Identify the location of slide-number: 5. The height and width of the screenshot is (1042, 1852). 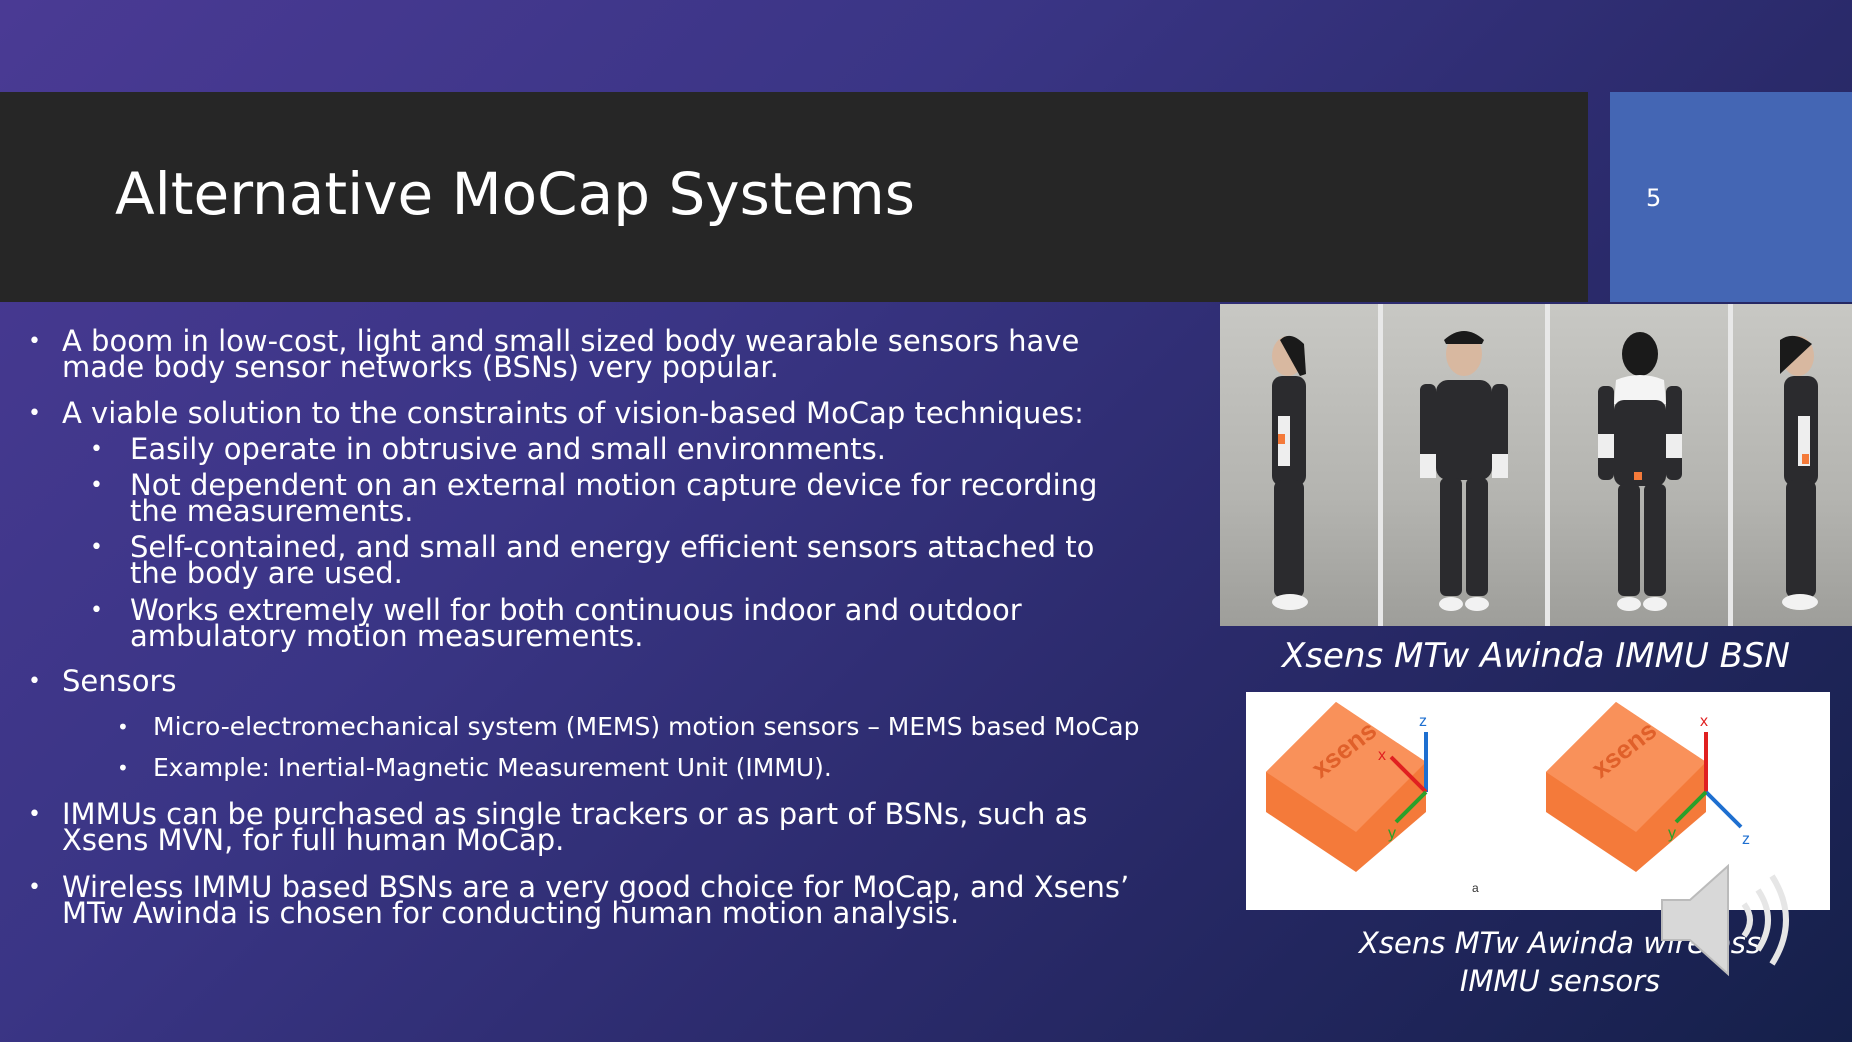
(1654, 198).